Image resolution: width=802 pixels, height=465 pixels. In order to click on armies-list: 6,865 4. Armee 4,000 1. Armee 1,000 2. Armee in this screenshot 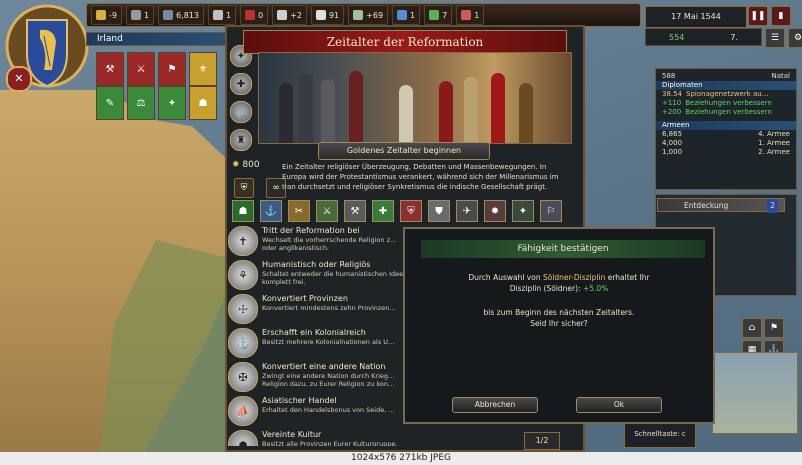, I will do `click(726, 143)`.